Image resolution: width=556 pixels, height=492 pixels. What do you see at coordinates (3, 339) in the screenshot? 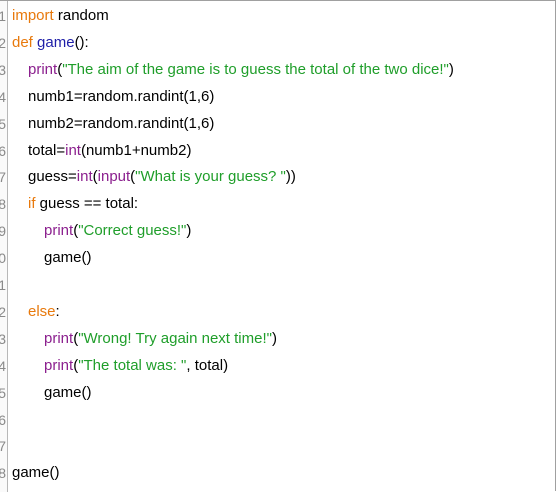
I see `line-number: 13` at bounding box center [3, 339].